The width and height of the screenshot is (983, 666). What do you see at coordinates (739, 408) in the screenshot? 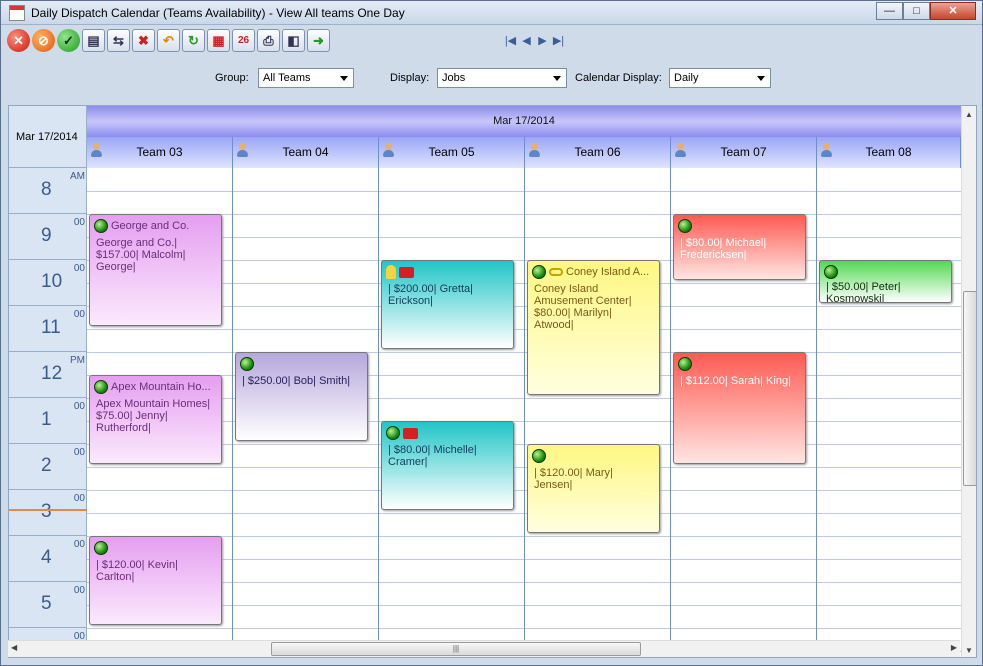
I see `appointment-card: | $112.00| Sarah| King|` at bounding box center [739, 408].